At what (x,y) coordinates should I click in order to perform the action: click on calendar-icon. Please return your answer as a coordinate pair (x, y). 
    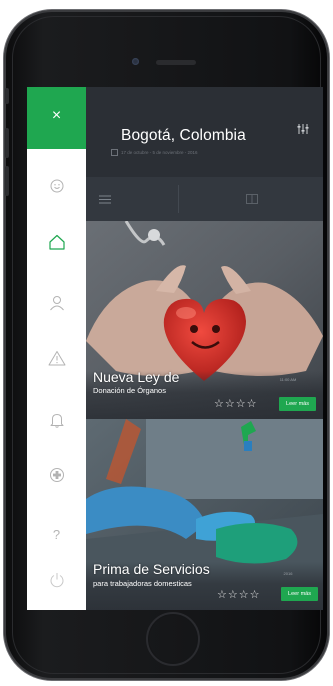
    Looking at the image, I should click on (114, 152).